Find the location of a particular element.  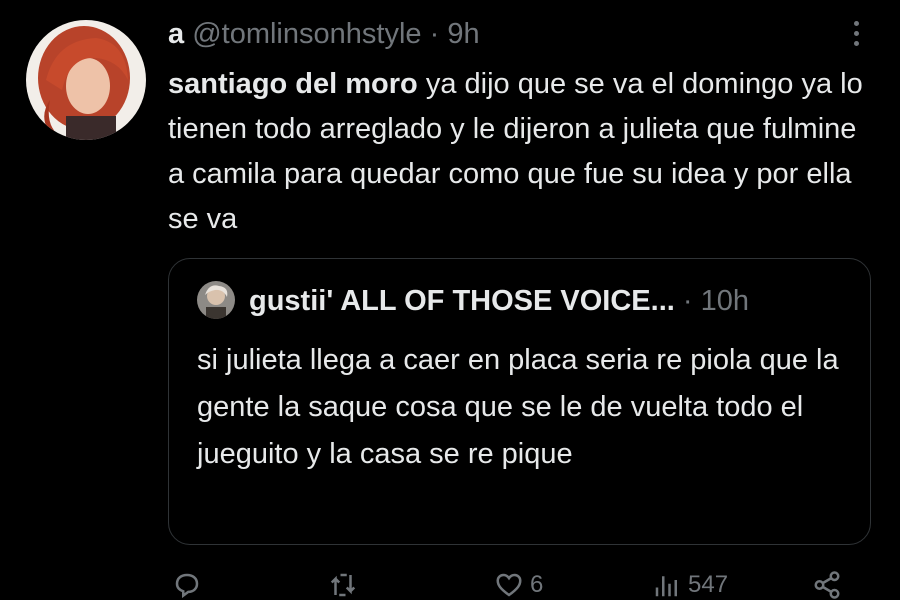

action-bar: 6 547 is located at coordinates (450, 580).